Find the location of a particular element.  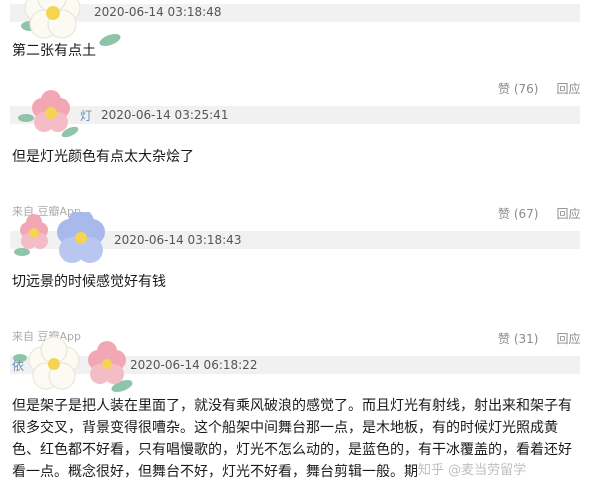

comment-timestamp: 2020-06-14 06:18:22 is located at coordinates (194, 365).